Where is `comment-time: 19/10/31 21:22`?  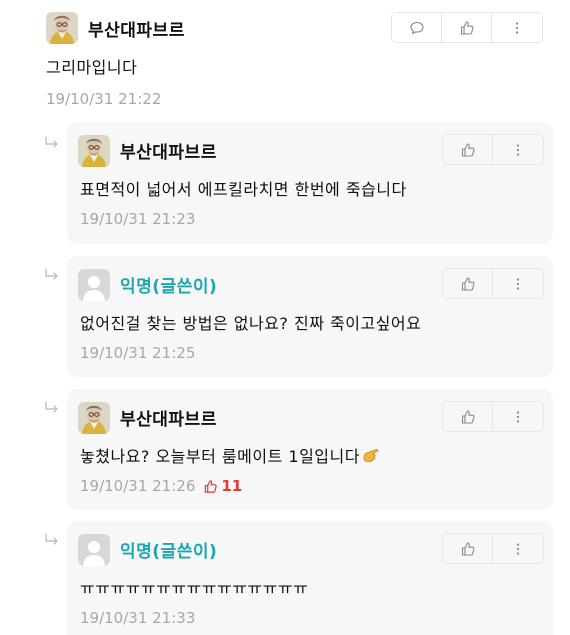 comment-time: 19/10/31 21:22 is located at coordinates (104, 99).